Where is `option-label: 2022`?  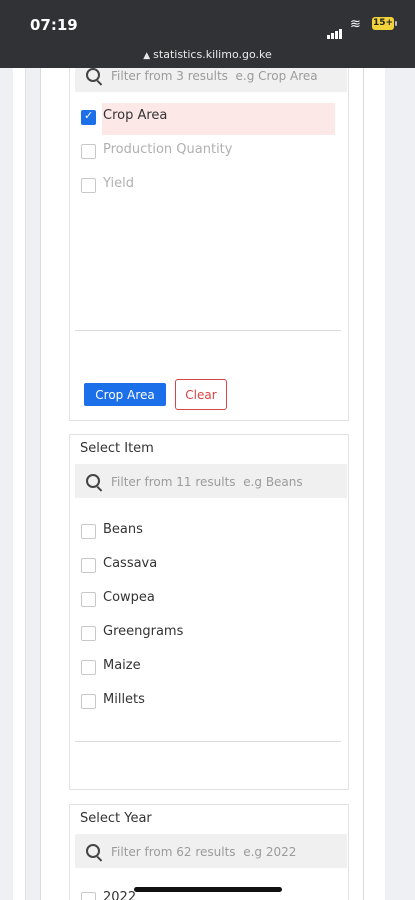
option-label: 2022 is located at coordinates (120, 895).